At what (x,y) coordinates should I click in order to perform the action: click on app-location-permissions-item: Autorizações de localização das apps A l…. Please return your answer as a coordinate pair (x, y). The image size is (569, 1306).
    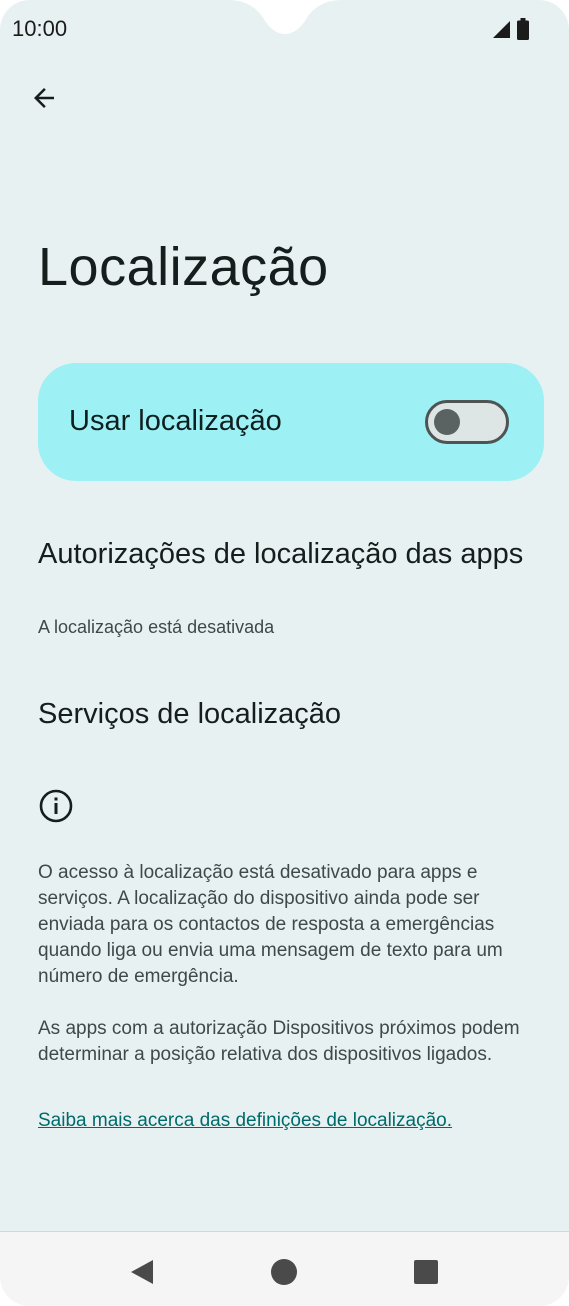
    Looking at the image, I should click on (284, 590).